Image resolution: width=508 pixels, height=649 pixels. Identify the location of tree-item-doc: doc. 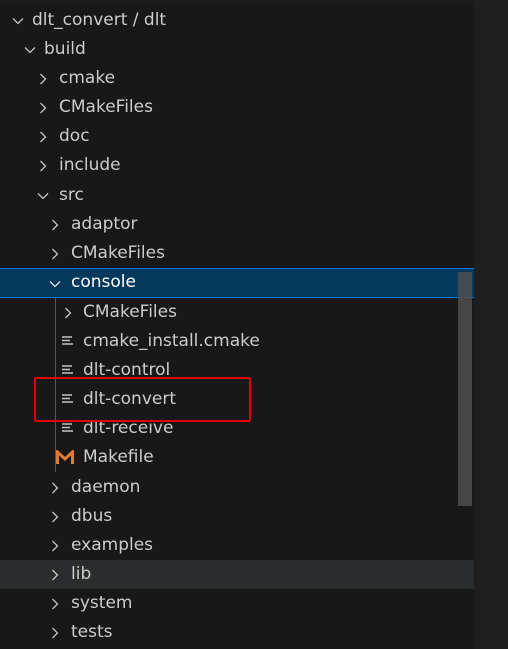
(237, 136).